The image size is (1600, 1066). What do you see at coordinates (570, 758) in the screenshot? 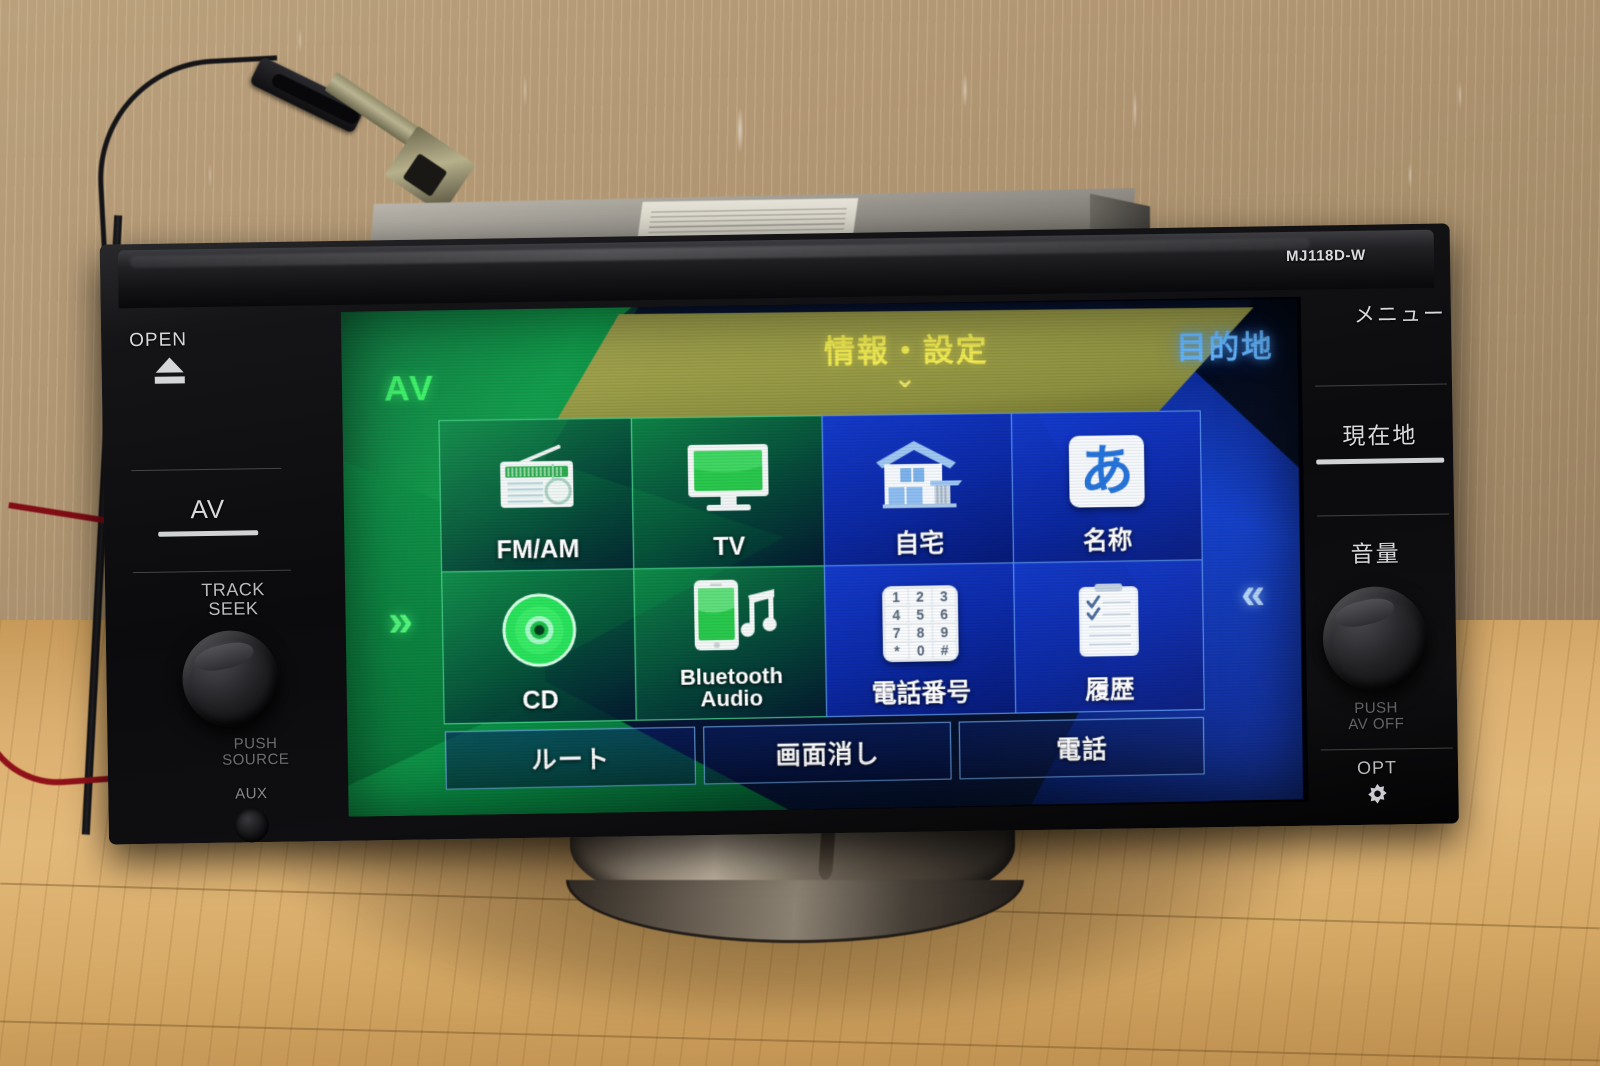
I see `route-button: ルート` at bounding box center [570, 758].